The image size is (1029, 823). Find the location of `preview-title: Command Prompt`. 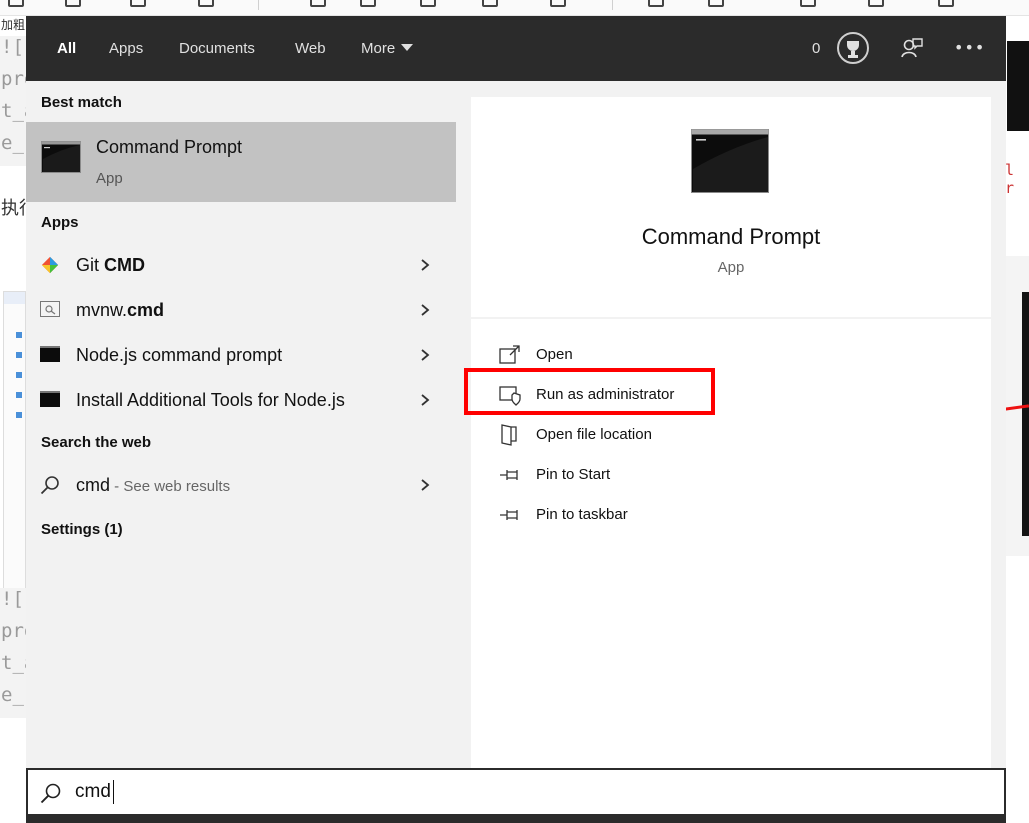

preview-title: Command Prompt is located at coordinates (731, 236).